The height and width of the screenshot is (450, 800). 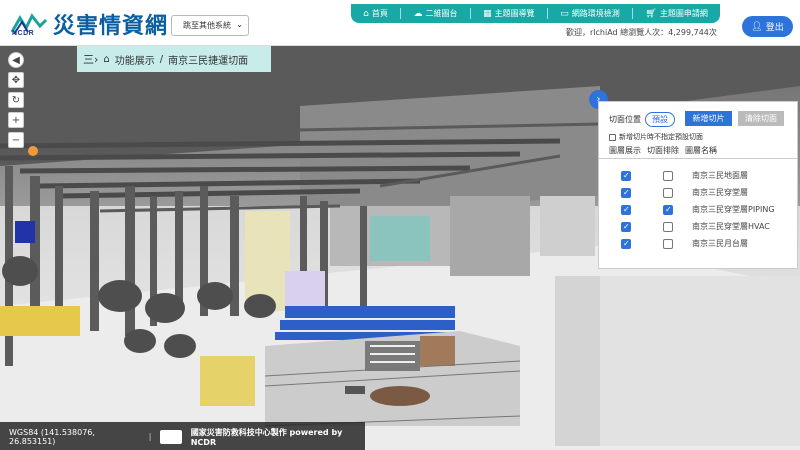 I want to click on layer-row: 南京三民穿堂層PIPING, so click(x=698, y=210).